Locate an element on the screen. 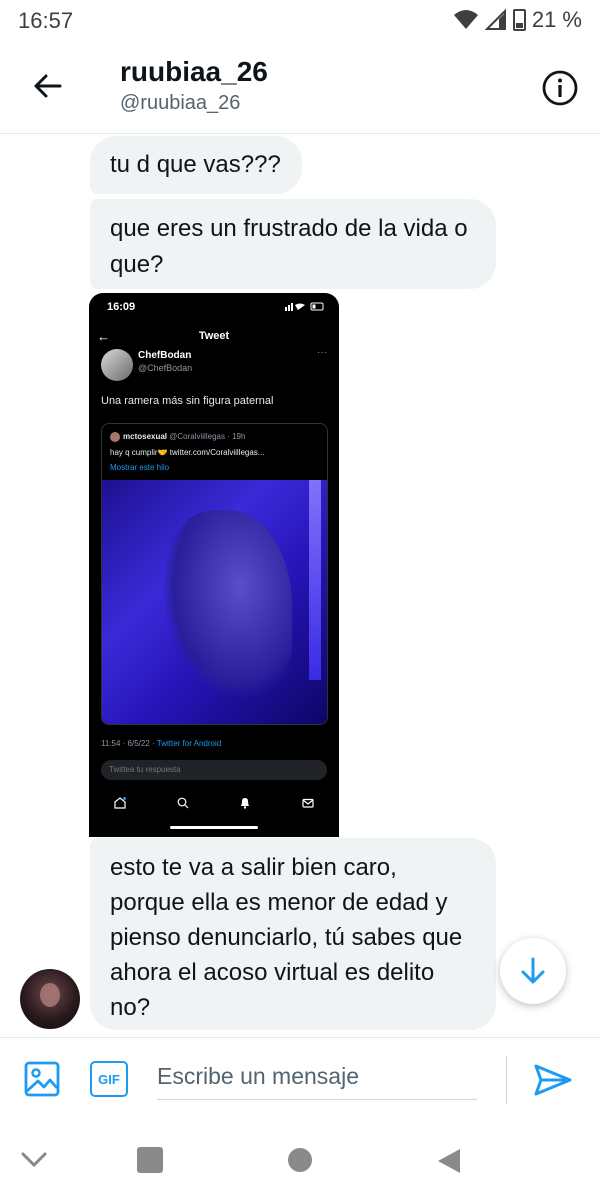 The image size is (600, 1200). wifi-icon is located at coordinates (465, 19).